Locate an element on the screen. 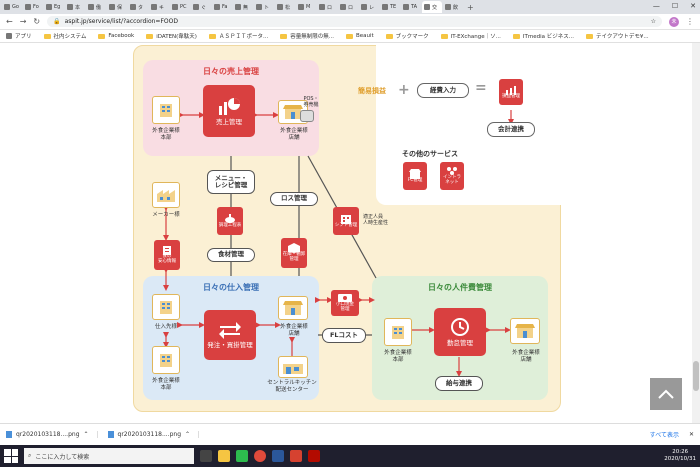  browser-tab: Eg is located at coordinates (54, 7).